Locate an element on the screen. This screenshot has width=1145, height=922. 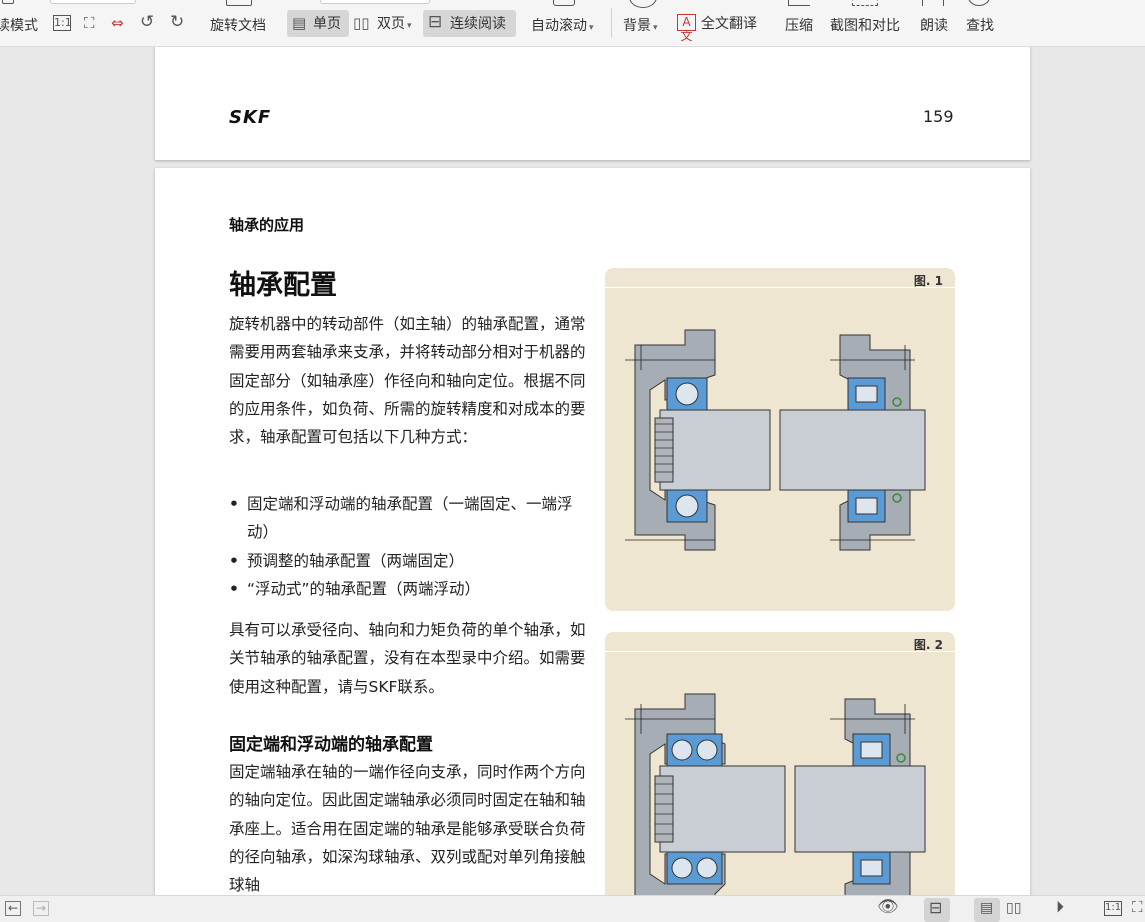
next-view-icon: → is located at coordinates (41, 908).